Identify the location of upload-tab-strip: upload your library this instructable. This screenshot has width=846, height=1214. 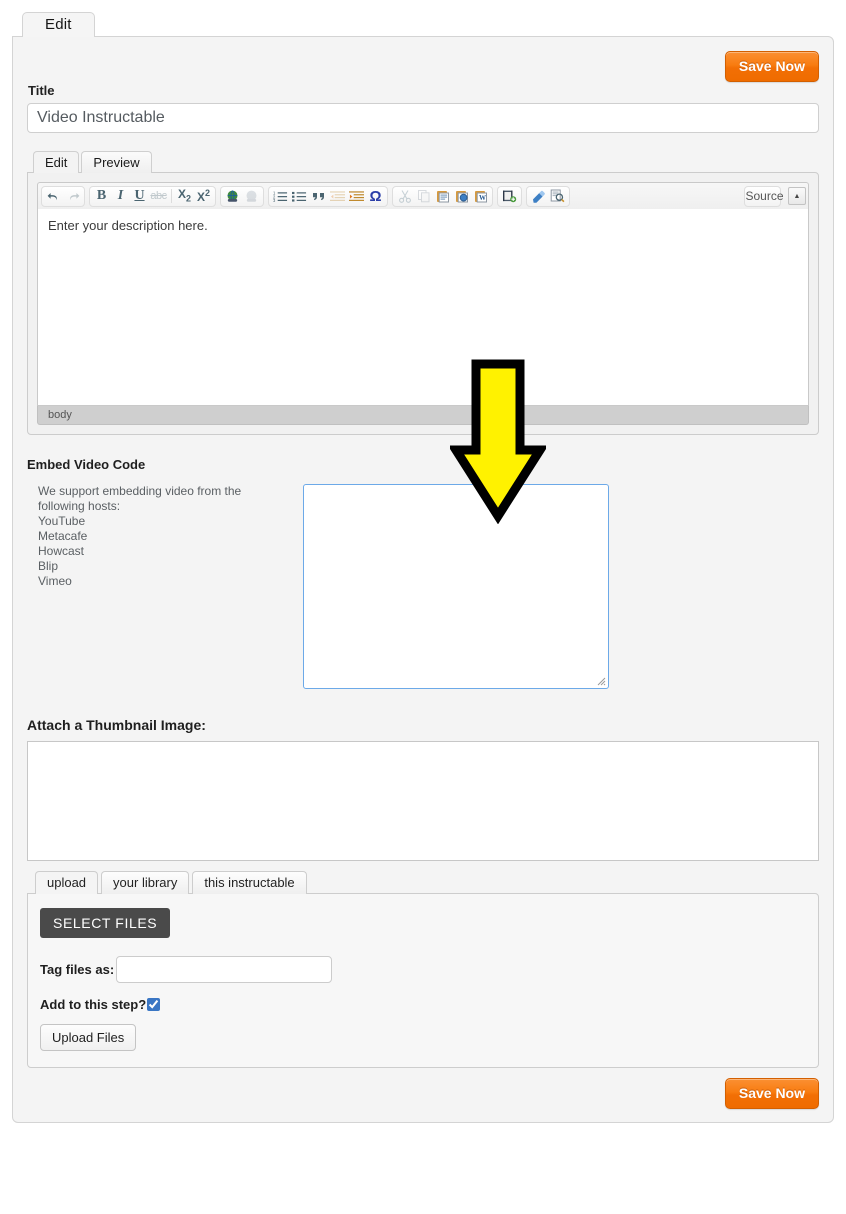
(423, 882).